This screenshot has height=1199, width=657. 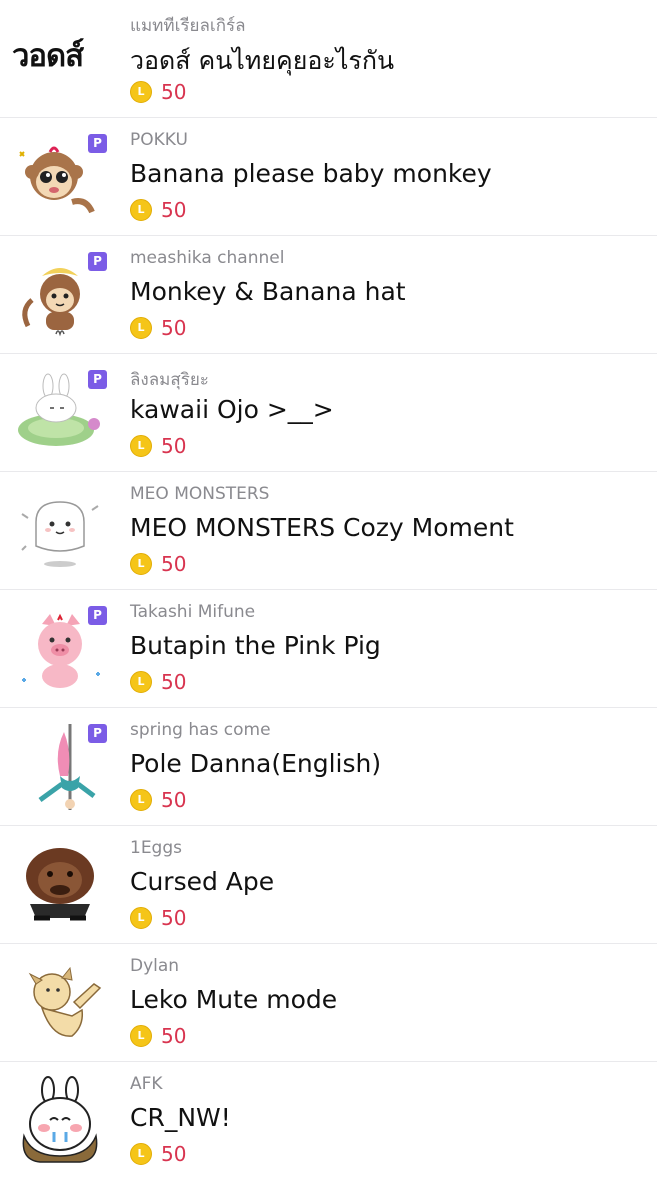 What do you see at coordinates (311, 173) in the screenshot?
I see `sticker-title: Banana please baby monkey` at bounding box center [311, 173].